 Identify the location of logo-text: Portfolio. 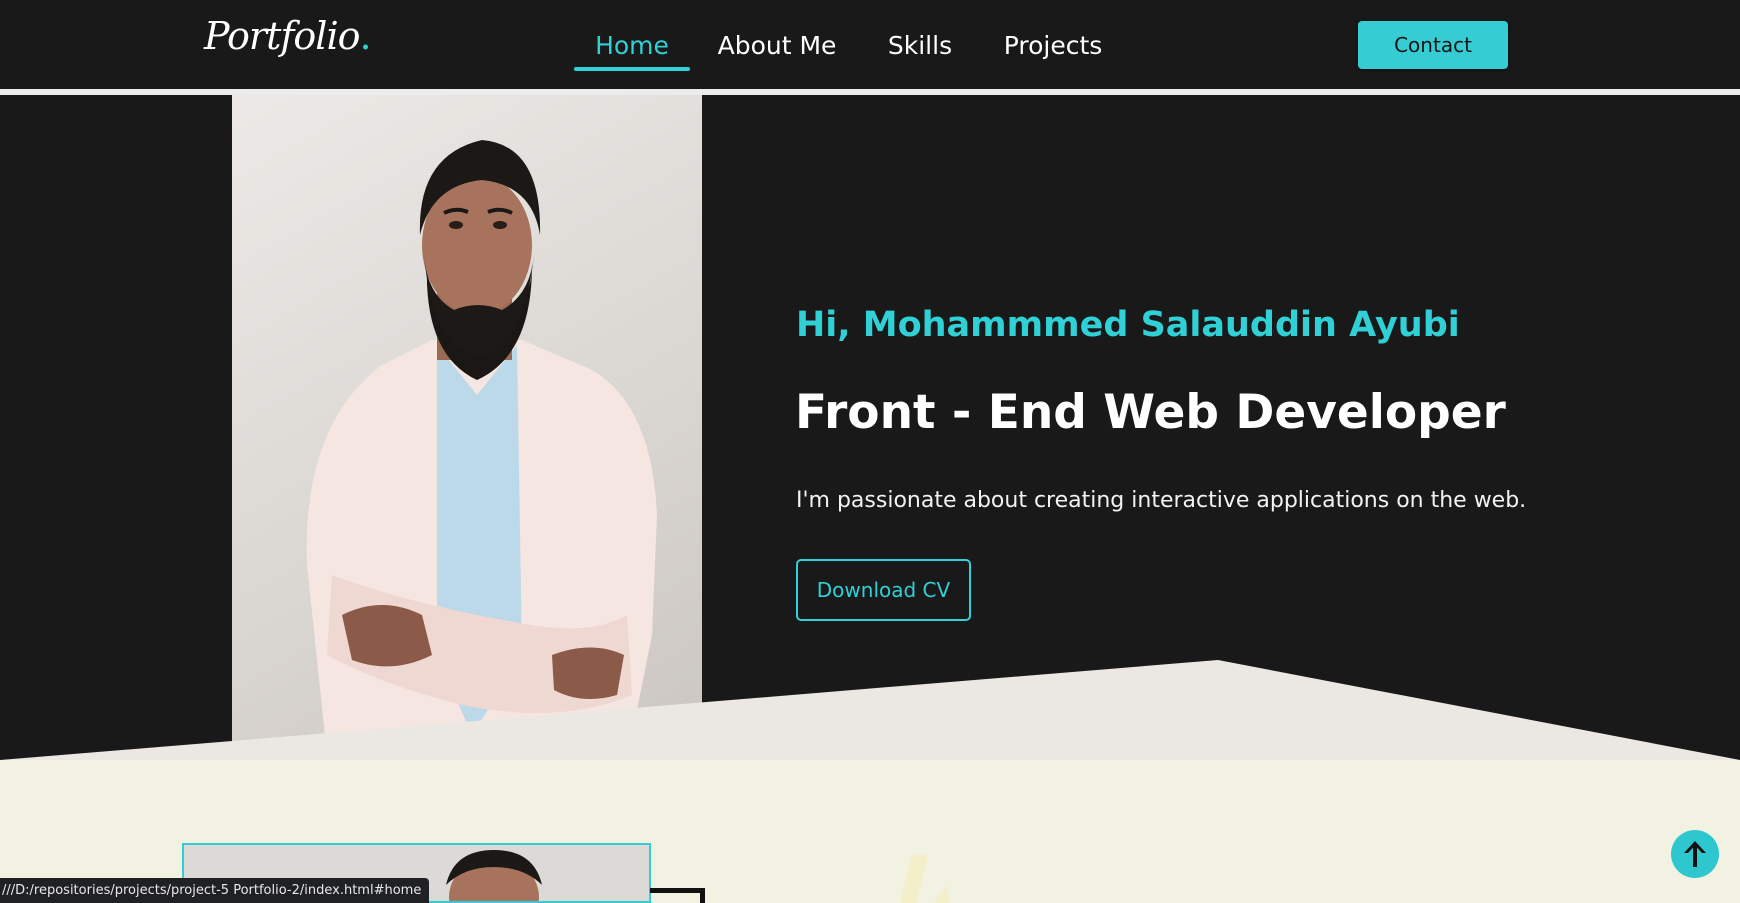
(282, 36).